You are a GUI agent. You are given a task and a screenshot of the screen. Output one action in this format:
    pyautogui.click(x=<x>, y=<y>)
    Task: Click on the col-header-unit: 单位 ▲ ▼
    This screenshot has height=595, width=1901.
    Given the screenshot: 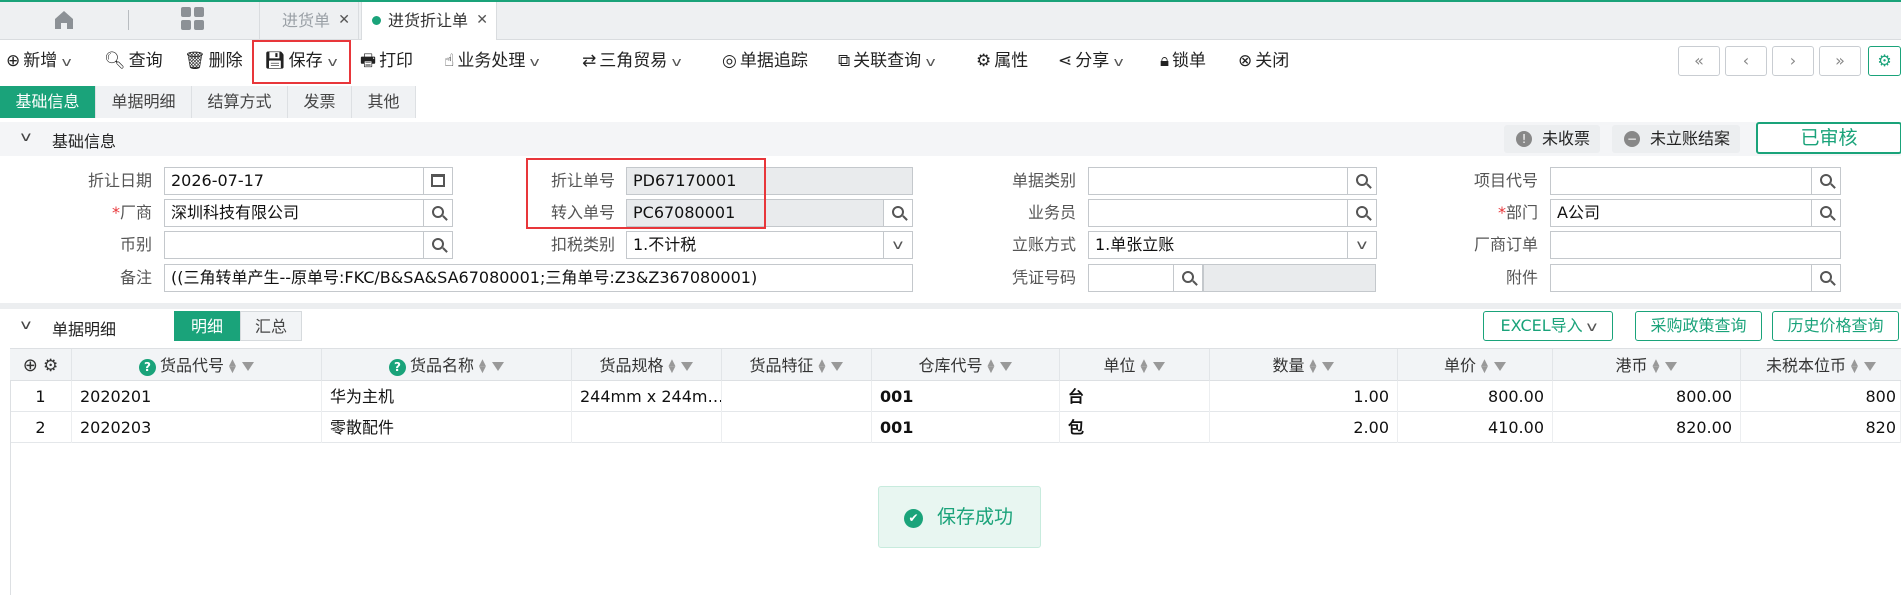 What is the action you would take?
    pyautogui.click(x=1135, y=365)
    